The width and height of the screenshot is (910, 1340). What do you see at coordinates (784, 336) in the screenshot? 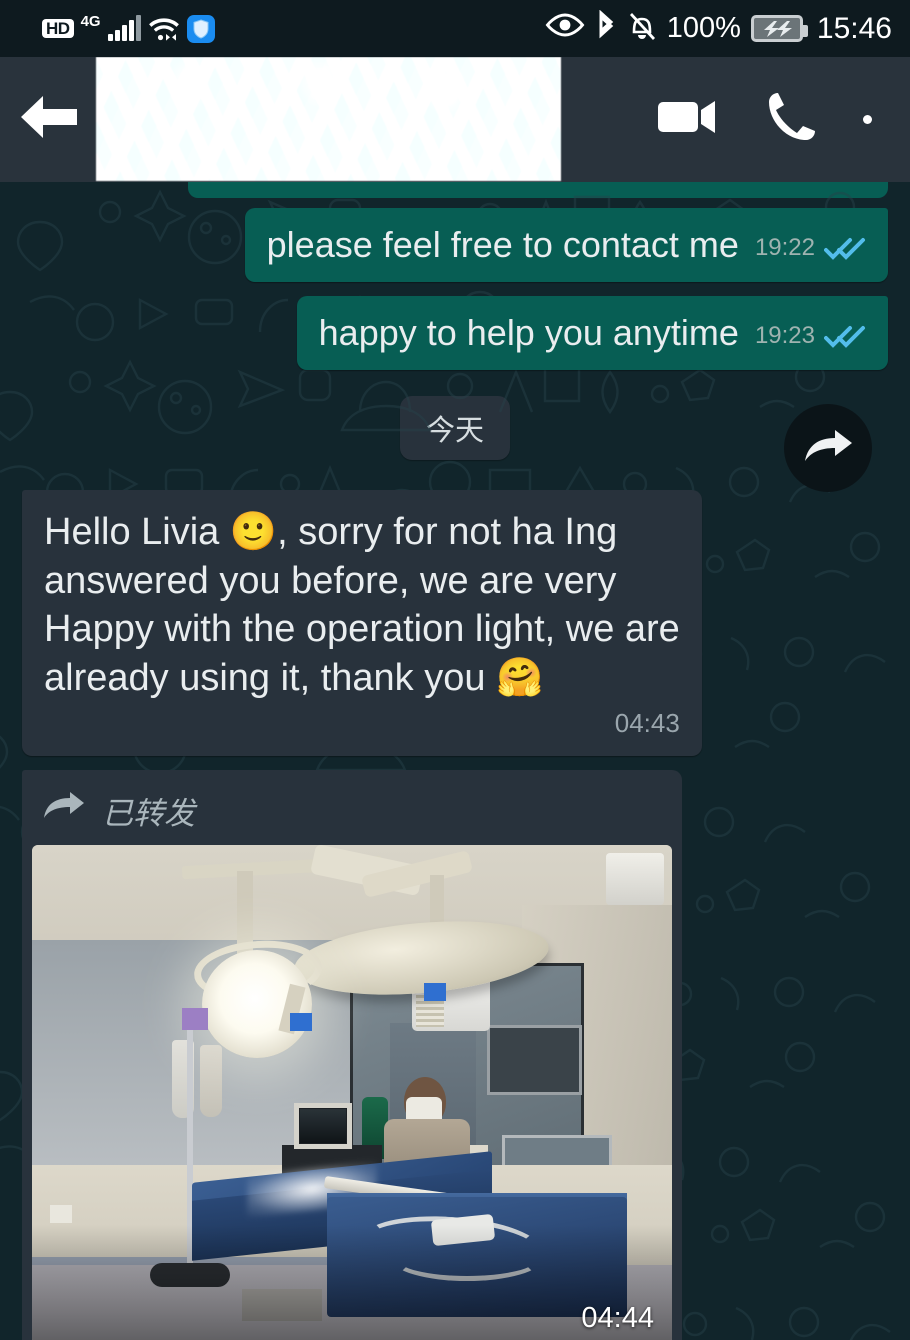
I see `message-time: 19:23` at bounding box center [784, 336].